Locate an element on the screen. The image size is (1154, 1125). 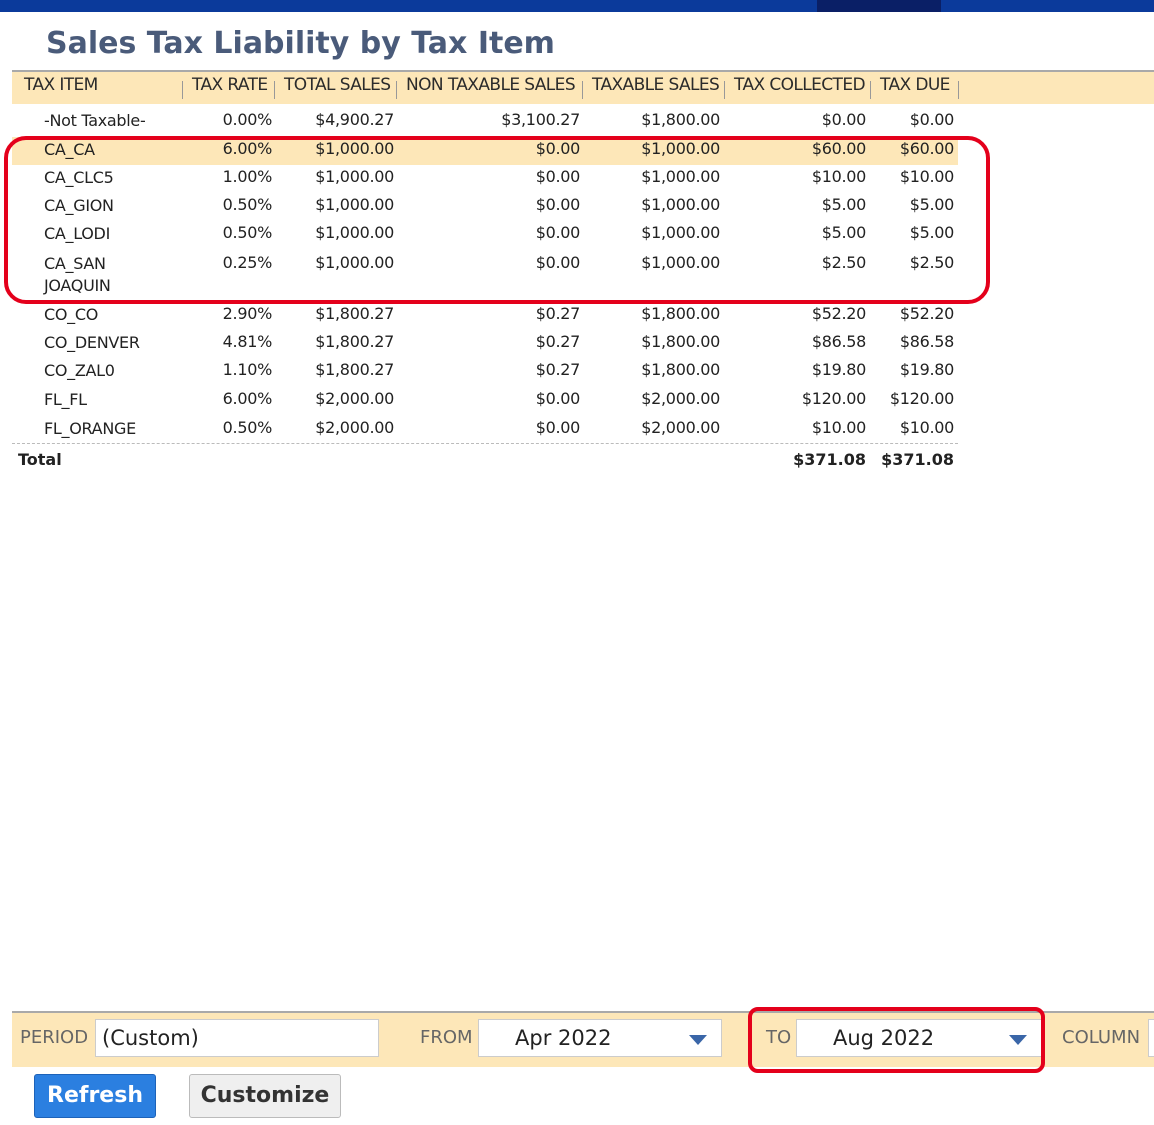
column-select is located at coordinates (1151, 1038).